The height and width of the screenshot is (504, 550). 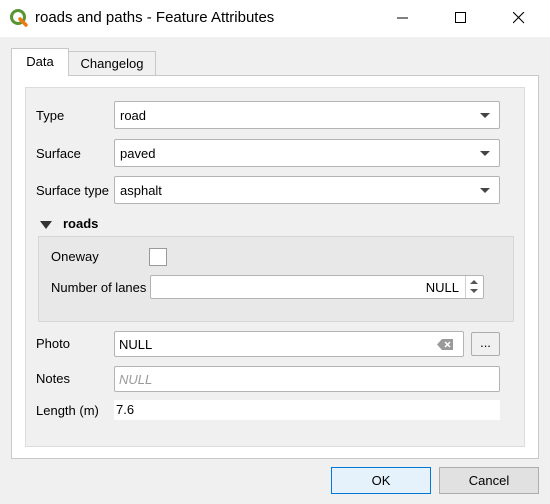 What do you see at coordinates (80, 223) in the screenshot?
I see `roads-section-title: roads` at bounding box center [80, 223].